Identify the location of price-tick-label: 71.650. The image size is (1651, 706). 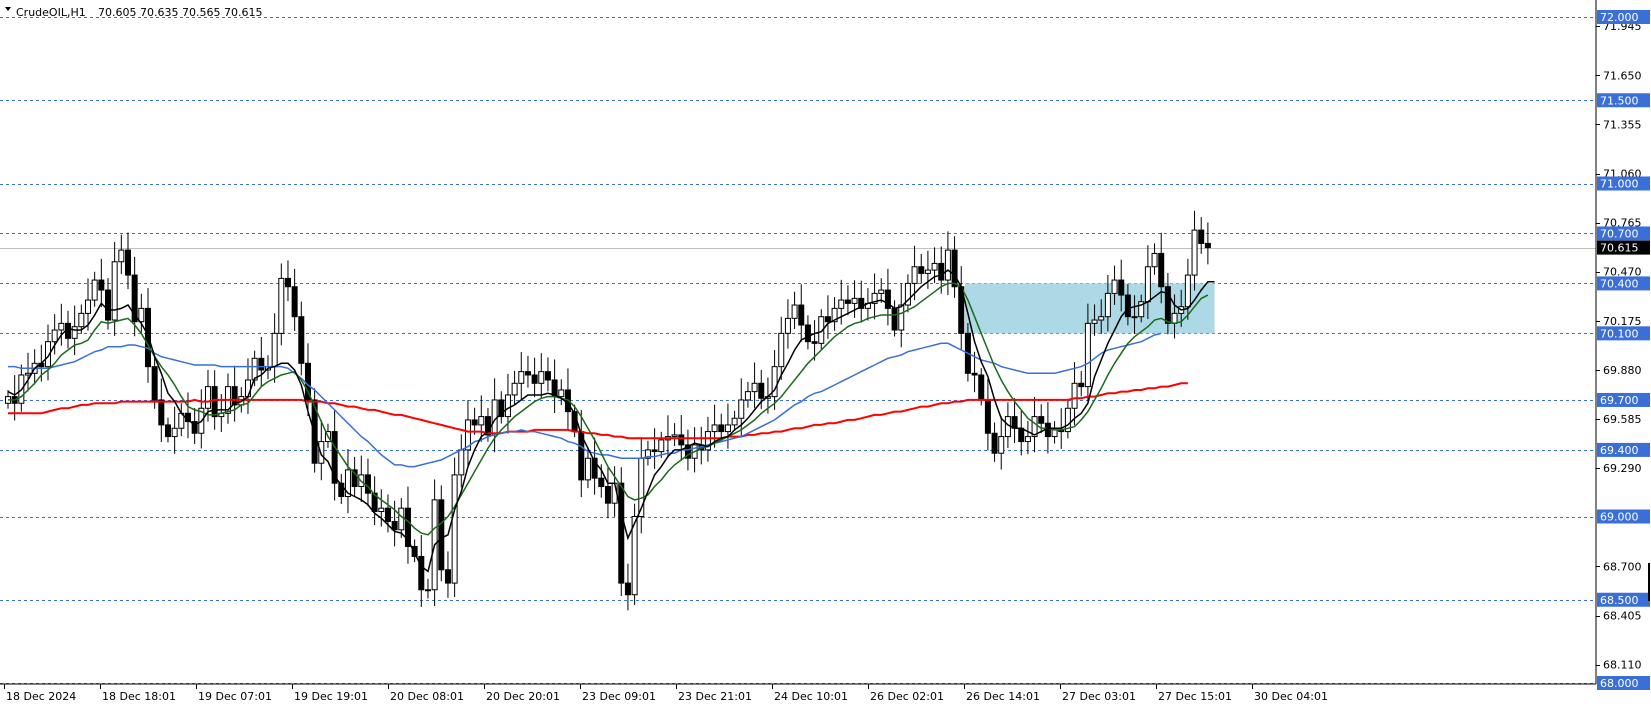
(1622, 75).